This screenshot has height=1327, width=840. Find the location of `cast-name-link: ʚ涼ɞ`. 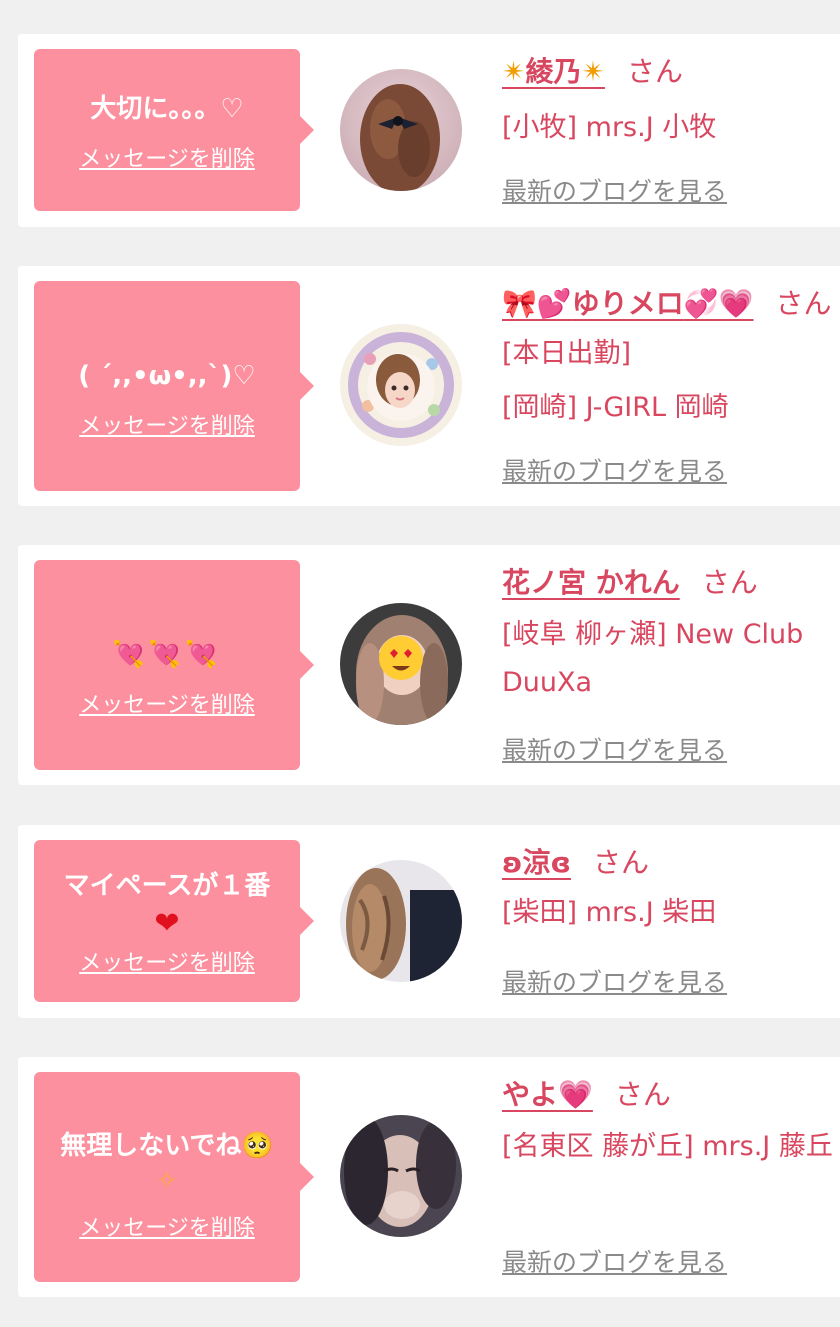

cast-name-link: ʚ涼ɞ is located at coordinates (536, 862).